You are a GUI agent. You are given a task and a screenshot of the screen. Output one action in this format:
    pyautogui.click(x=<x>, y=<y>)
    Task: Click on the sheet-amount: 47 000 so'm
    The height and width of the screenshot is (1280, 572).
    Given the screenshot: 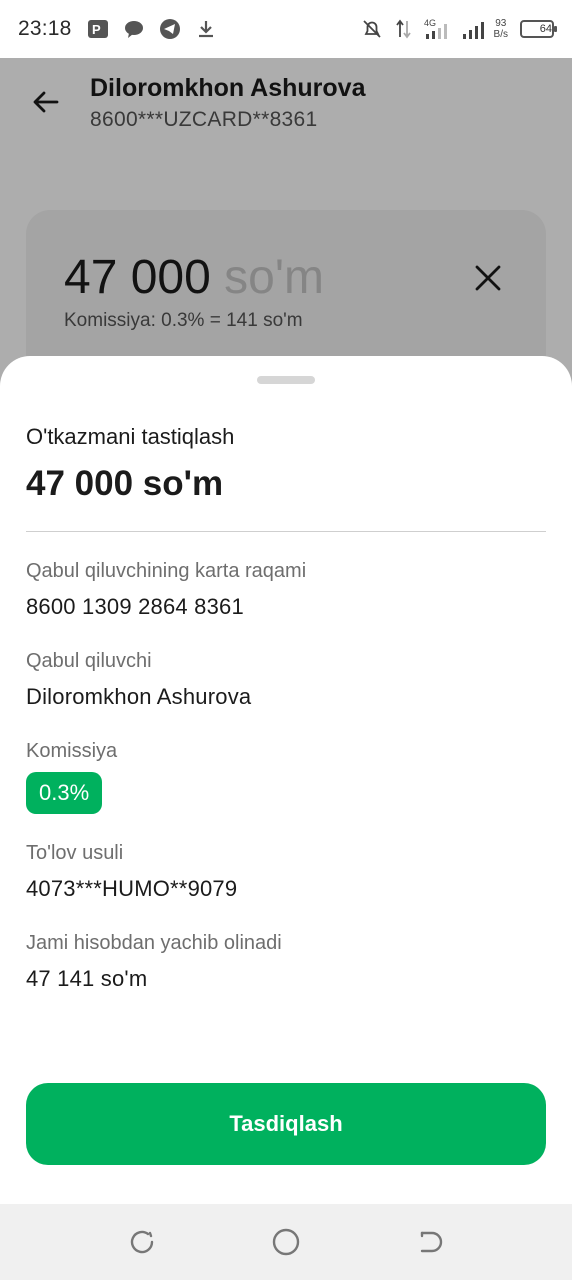 What is the action you would take?
    pyautogui.click(x=125, y=483)
    